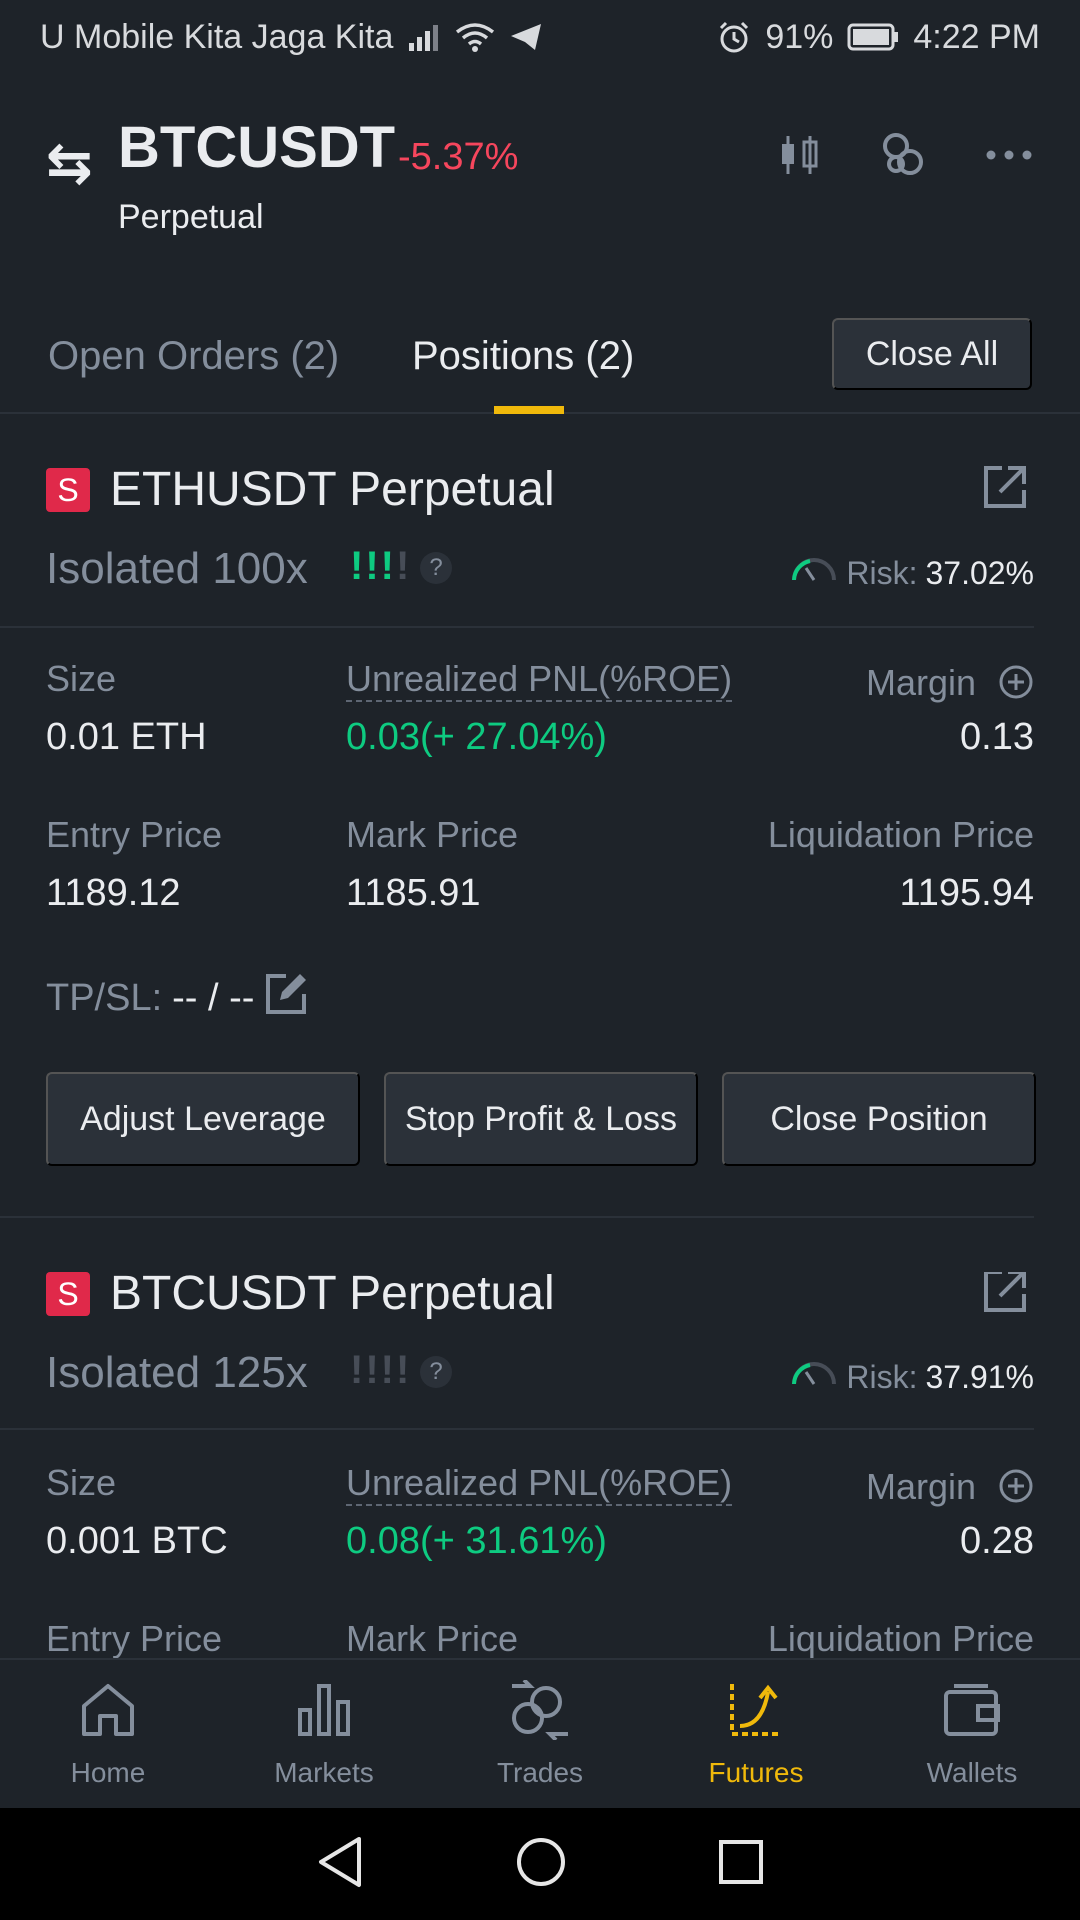 This screenshot has height=1920, width=1080. I want to click on bottom-nav: Home Markets Trades Futures Wallets, so click(540, 1733).